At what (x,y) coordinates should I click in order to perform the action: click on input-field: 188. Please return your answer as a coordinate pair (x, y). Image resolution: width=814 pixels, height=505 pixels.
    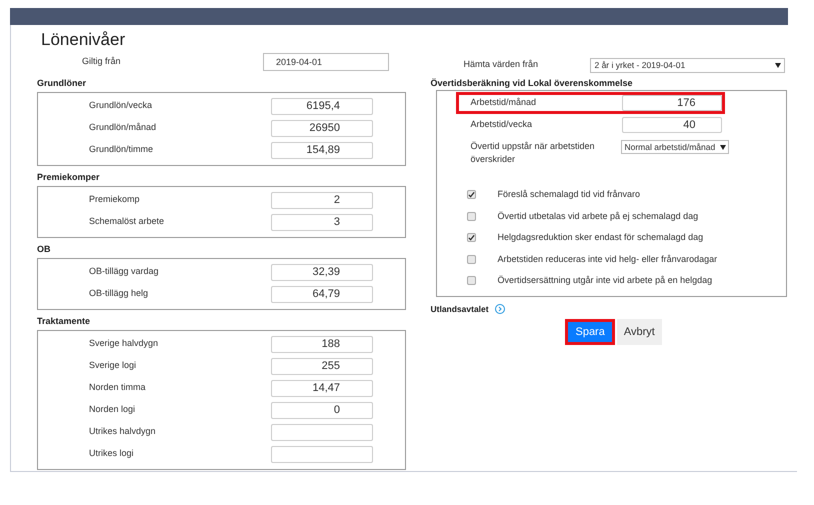
    Looking at the image, I should click on (322, 344).